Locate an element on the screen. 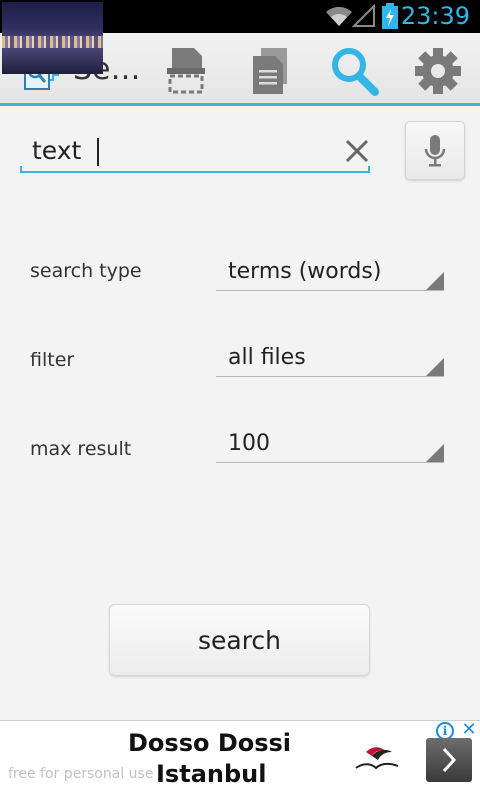 Image resolution: width=480 pixels, height=797 pixels. ad-photo-lights is located at coordinates (52, 42).